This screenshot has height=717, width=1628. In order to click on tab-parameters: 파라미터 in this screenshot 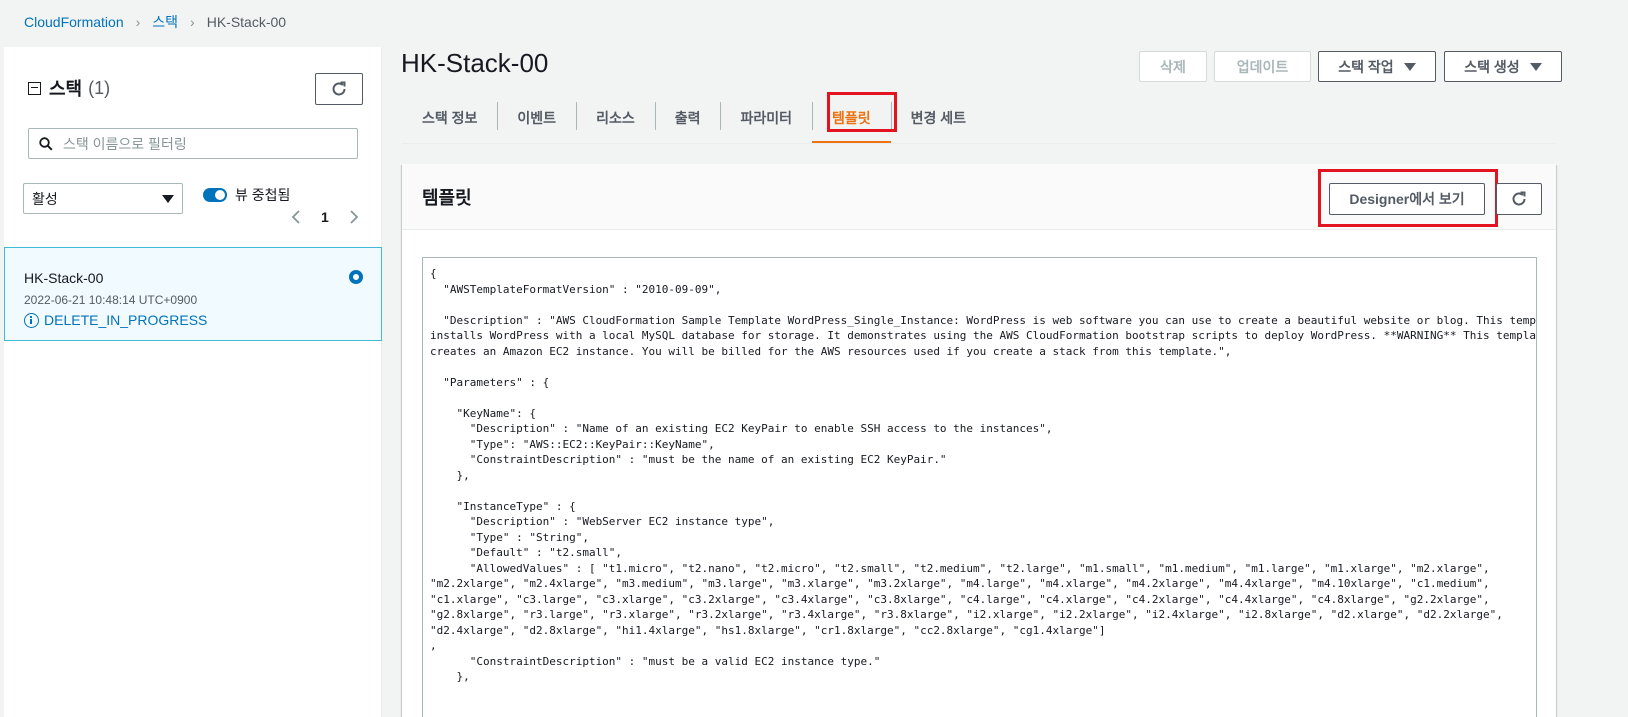, I will do `click(766, 118)`.